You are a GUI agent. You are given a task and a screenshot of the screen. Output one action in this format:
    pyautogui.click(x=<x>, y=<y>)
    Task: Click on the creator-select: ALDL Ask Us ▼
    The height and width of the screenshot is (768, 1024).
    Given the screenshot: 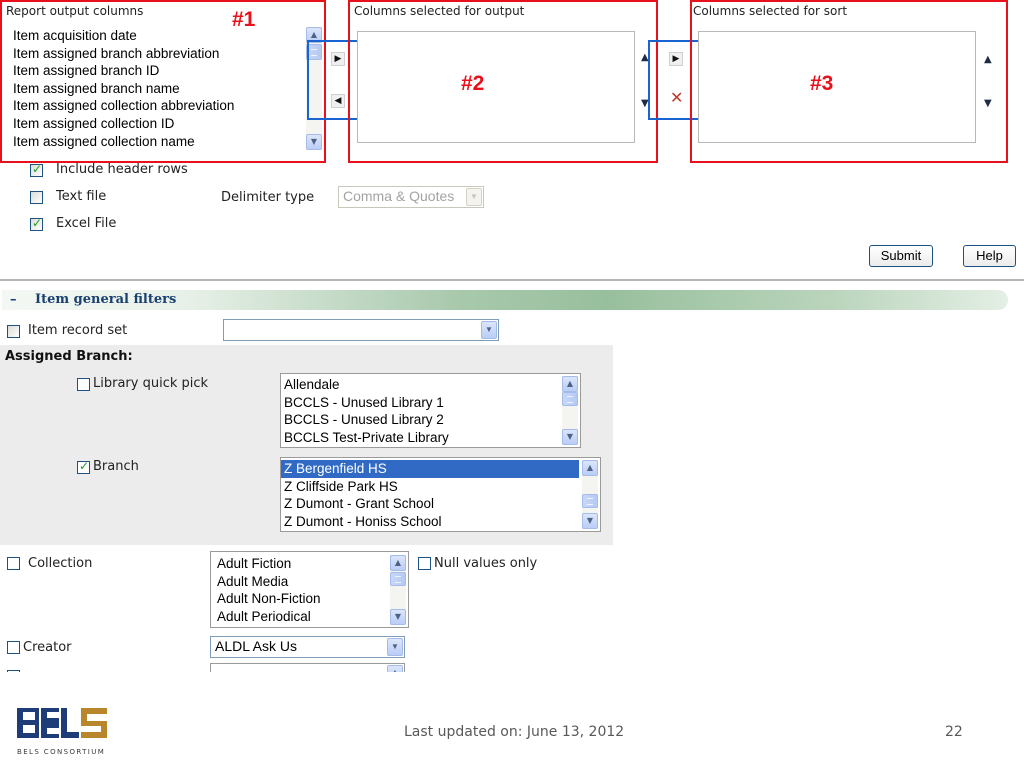 What is the action you would take?
    pyautogui.click(x=307, y=647)
    